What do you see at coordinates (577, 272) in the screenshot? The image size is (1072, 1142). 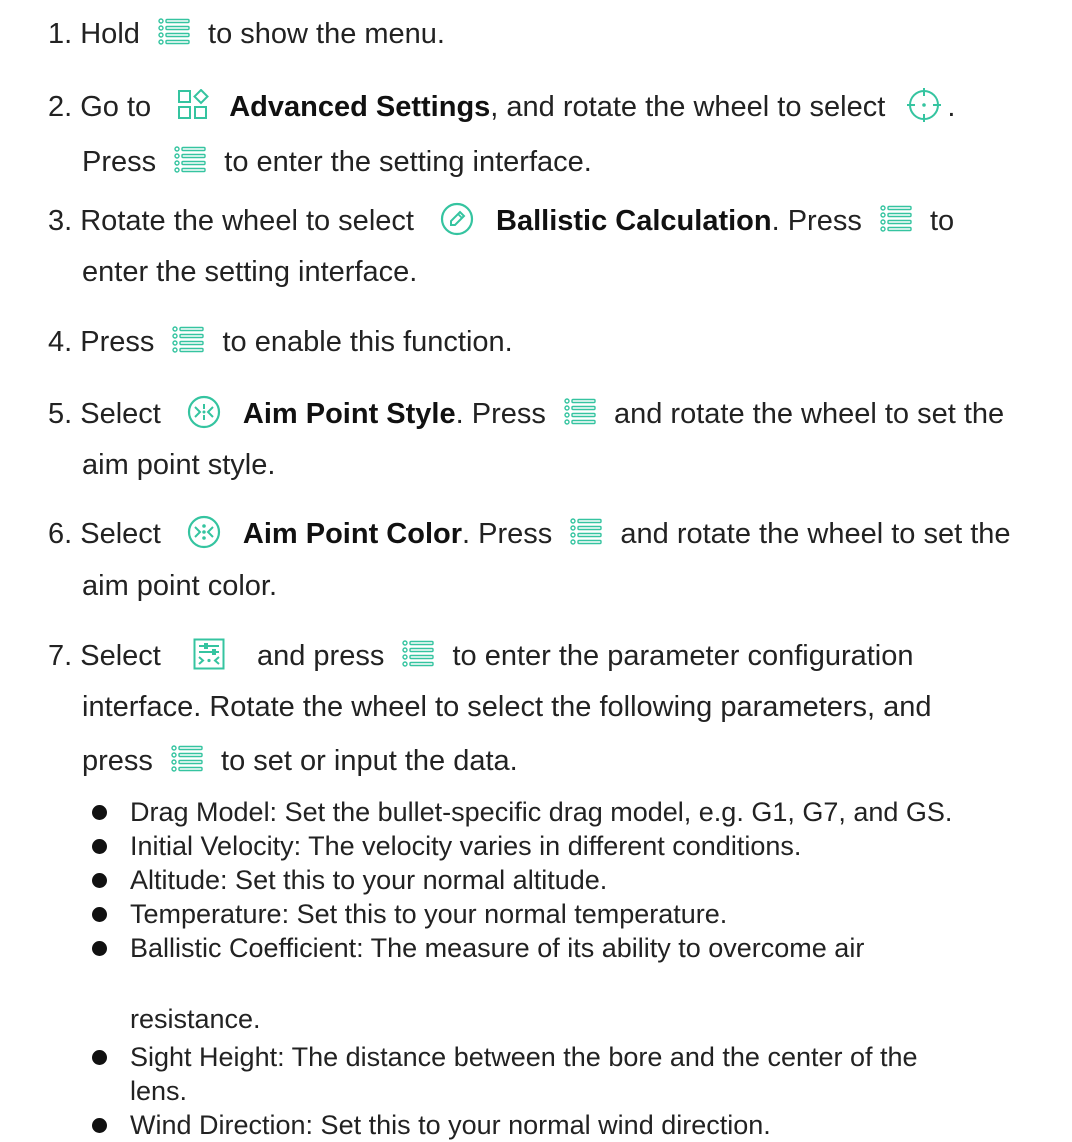 I see `step-3-cont: enter the setting interface.` at bounding box center [577, 272].